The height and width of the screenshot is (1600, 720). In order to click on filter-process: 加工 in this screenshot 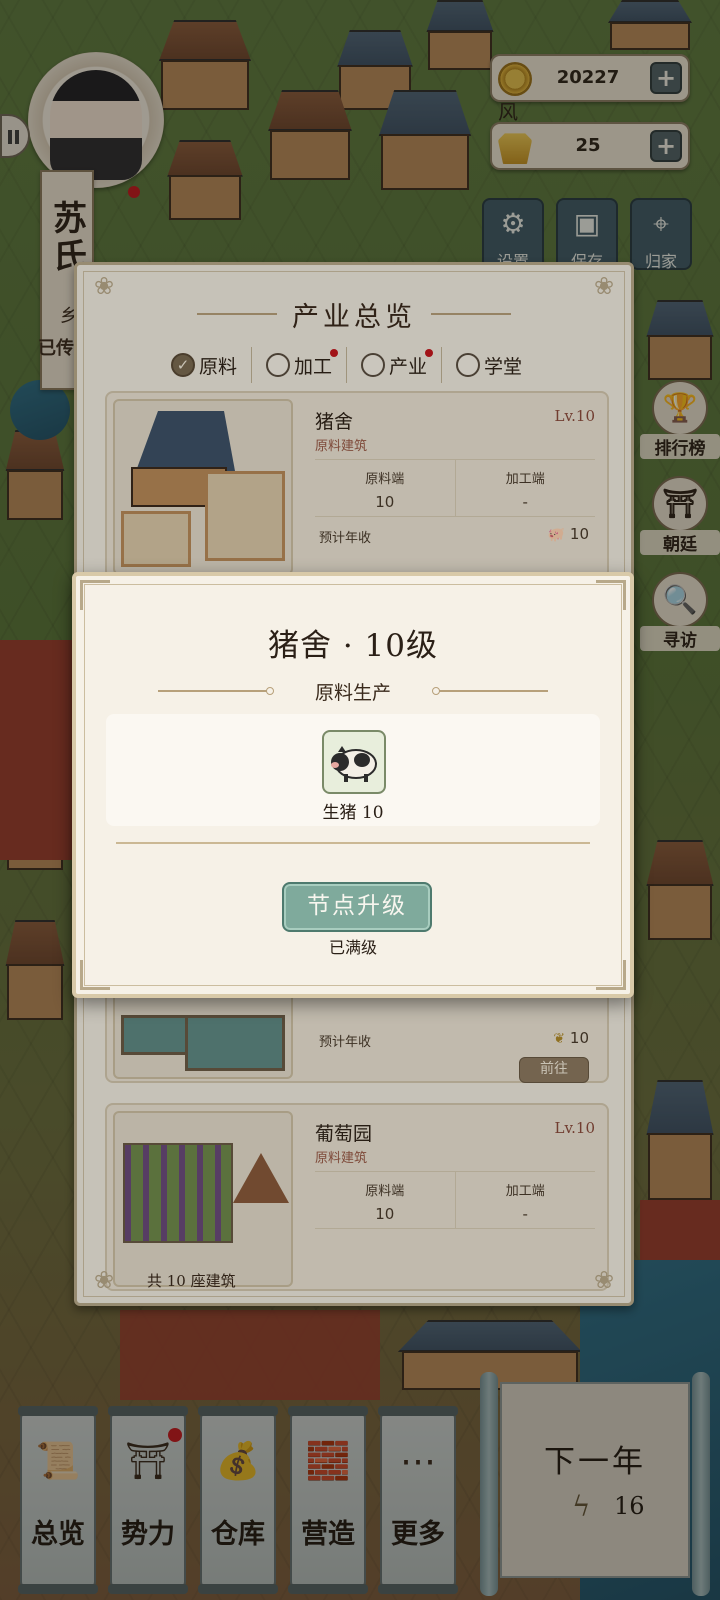, I will do `click(298, 365)`.